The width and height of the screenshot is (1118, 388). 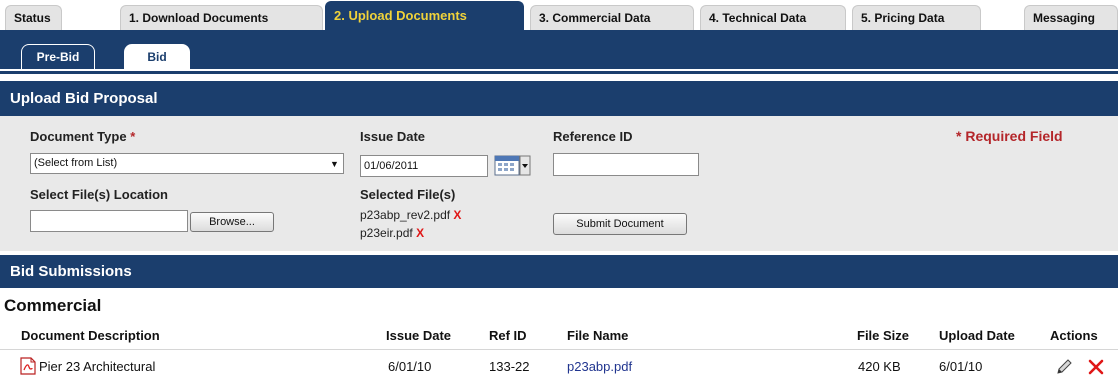 I want to click on tab-pricing-data: 5. Pricing Data, so click(x=916, y=17).